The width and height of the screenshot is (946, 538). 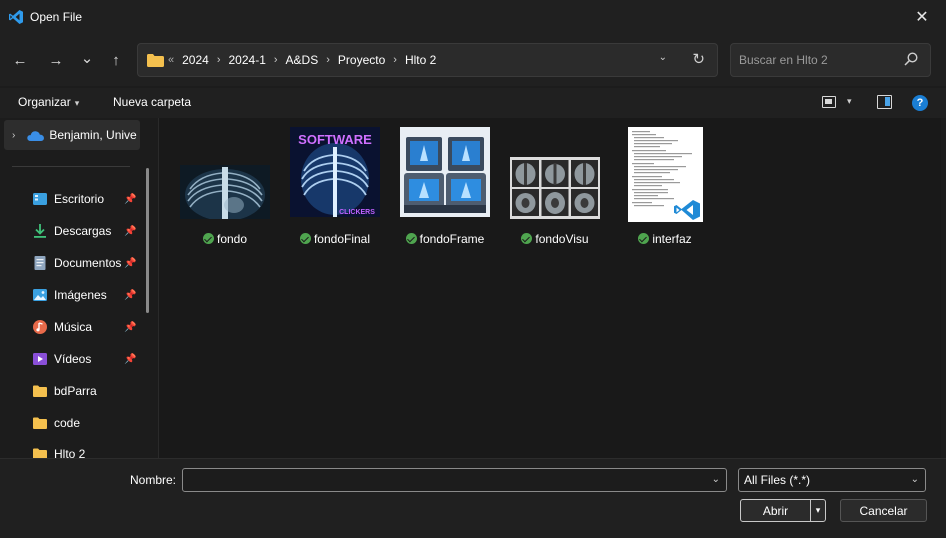 I want to click on help-icon: ?, so click(x=920, y=103).